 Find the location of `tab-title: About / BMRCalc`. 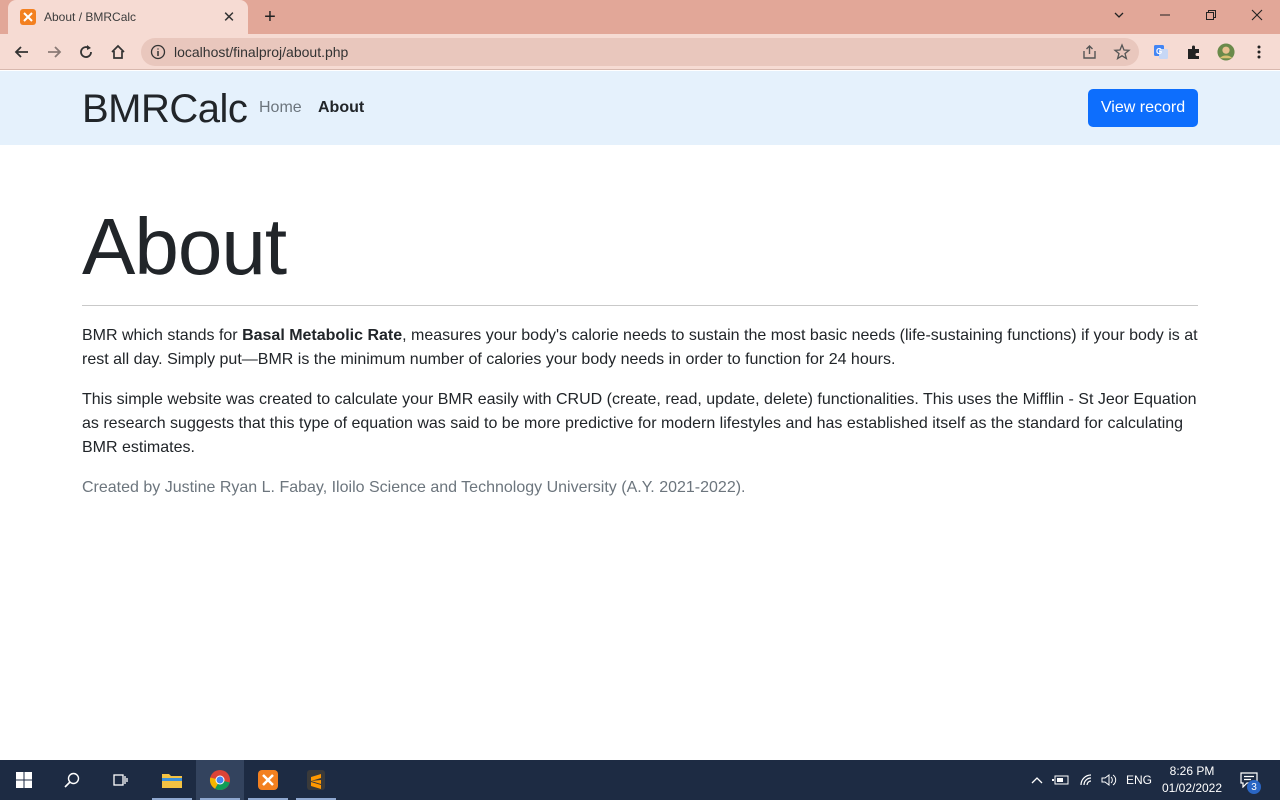

tab-title: About / BMRCalc is located at coordinates (90, 17).